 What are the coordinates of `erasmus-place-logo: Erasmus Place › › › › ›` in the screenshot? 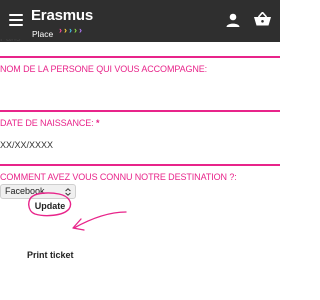 It's located at (62, 23).